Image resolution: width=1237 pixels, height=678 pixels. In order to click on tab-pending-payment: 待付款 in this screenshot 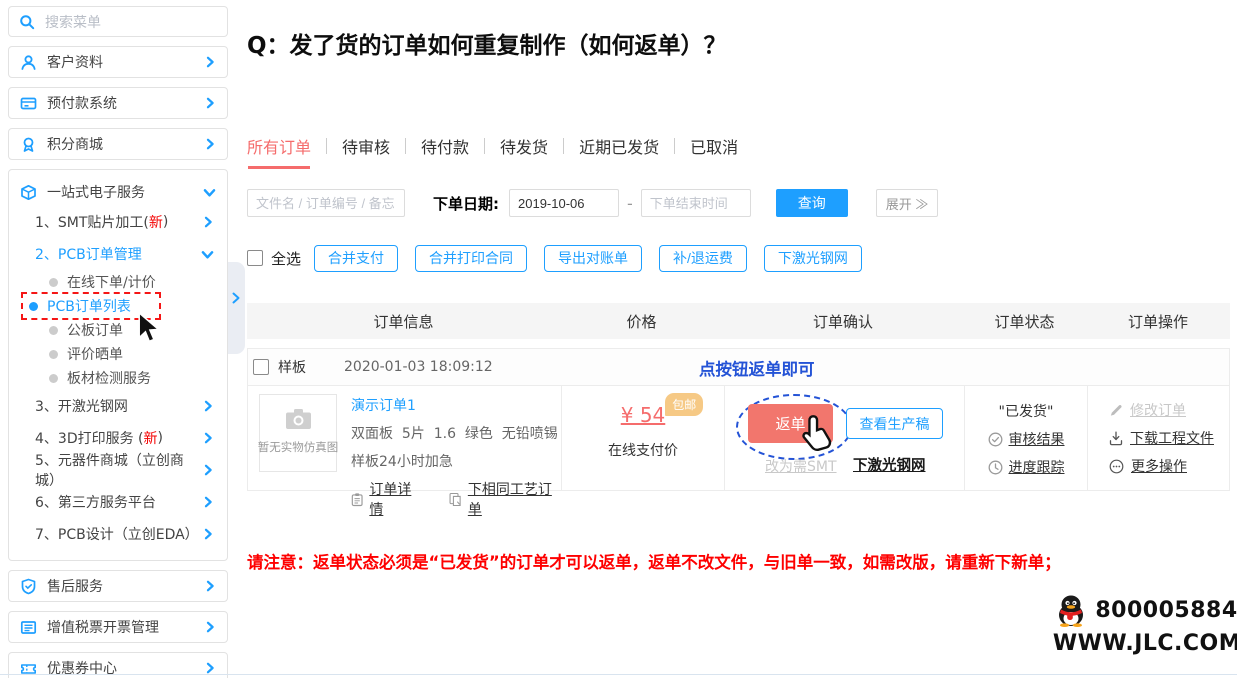, I will do `click(445, 146)`.